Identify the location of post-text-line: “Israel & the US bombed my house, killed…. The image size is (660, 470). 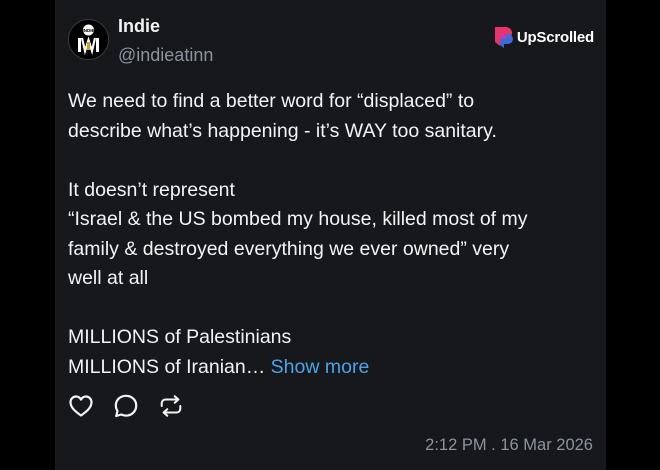
(298, 219).